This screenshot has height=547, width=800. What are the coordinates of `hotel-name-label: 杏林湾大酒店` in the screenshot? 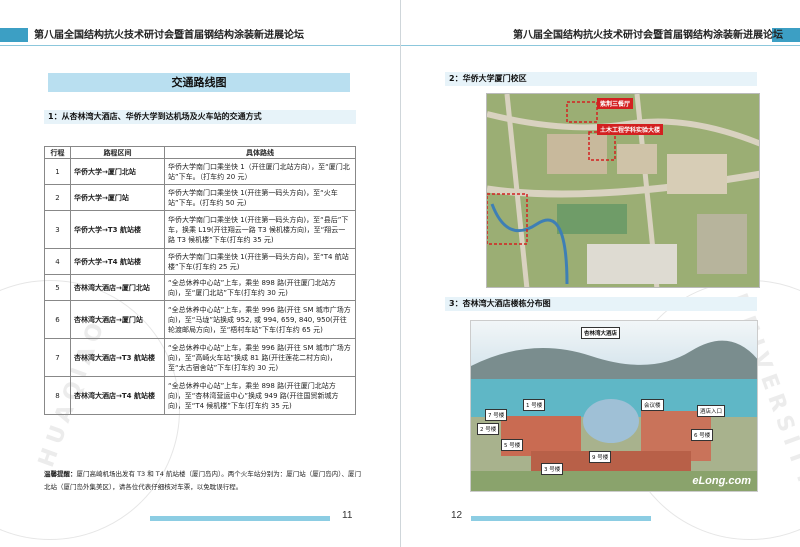 It's located at (601, 333).